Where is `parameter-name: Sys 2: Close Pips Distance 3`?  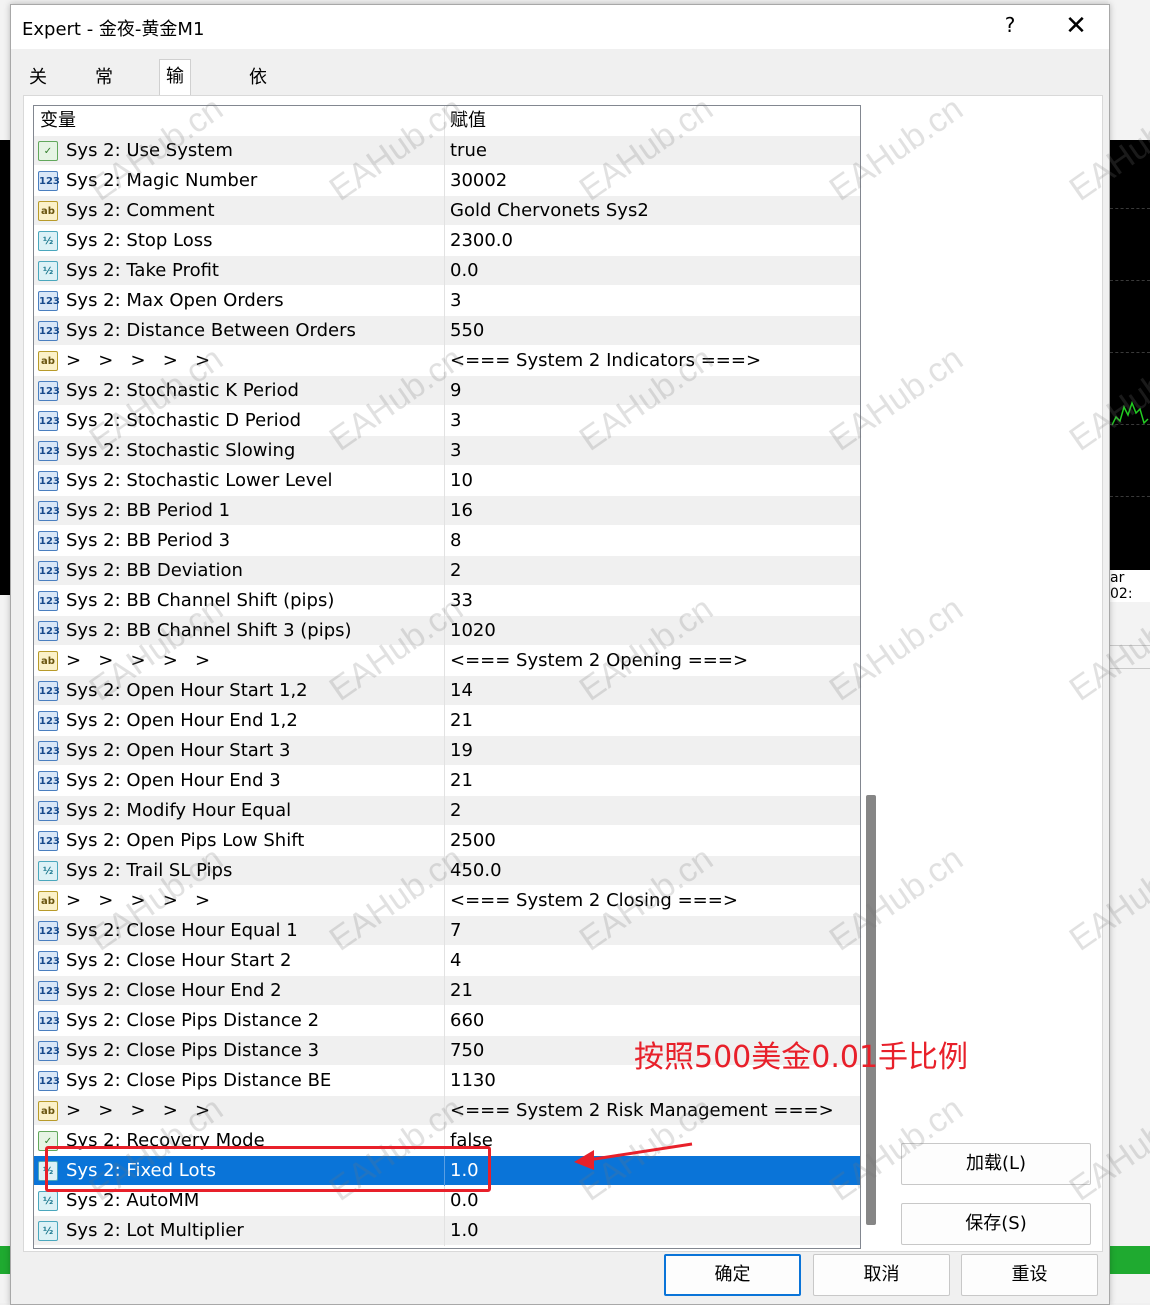 parameter-name: Sys 2: Close Pips Distance 3 is located at coordinates (193, 1050).